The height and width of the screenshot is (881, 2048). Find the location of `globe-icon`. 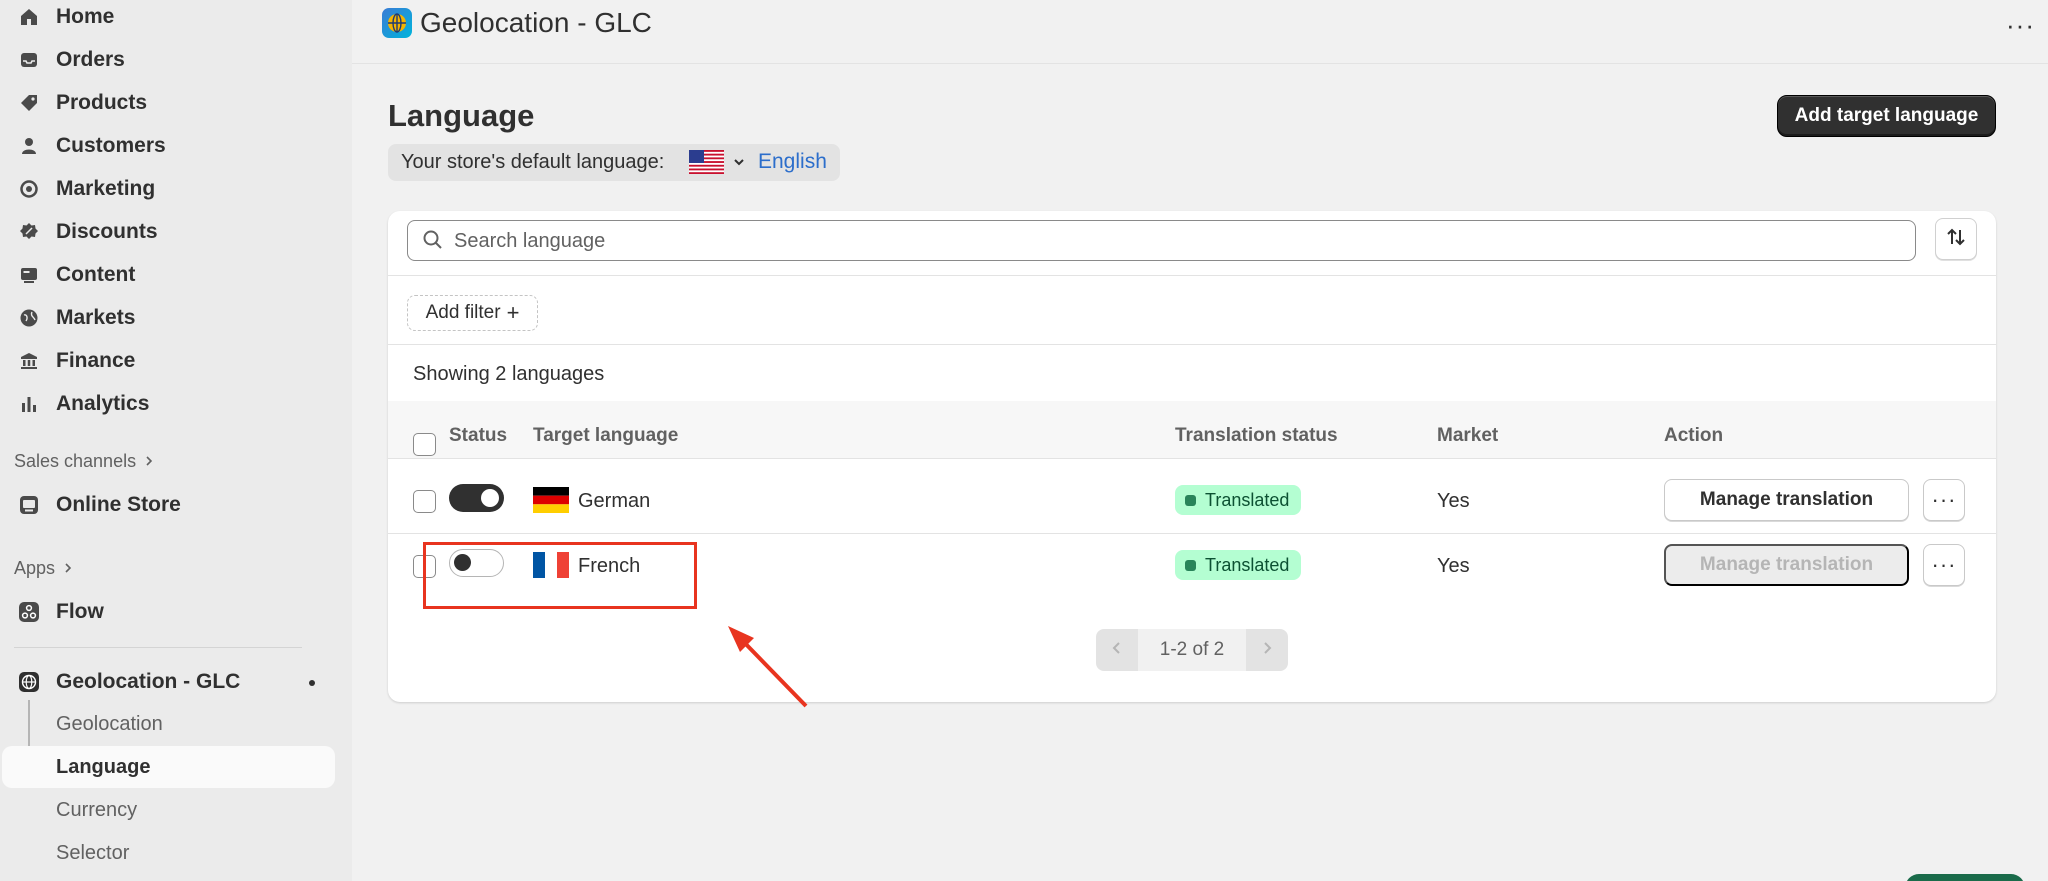

globe-icon is located at coordinates (29, 318).